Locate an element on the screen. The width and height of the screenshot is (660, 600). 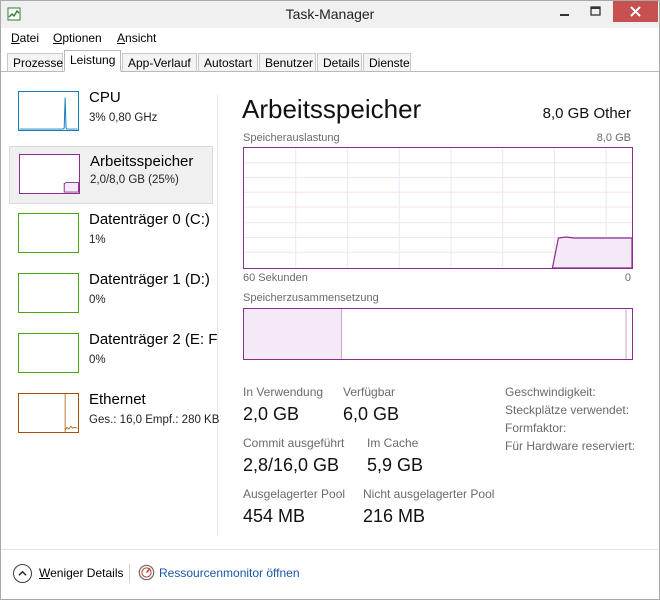
memory-usage-area is located at coordinates (591, 252).